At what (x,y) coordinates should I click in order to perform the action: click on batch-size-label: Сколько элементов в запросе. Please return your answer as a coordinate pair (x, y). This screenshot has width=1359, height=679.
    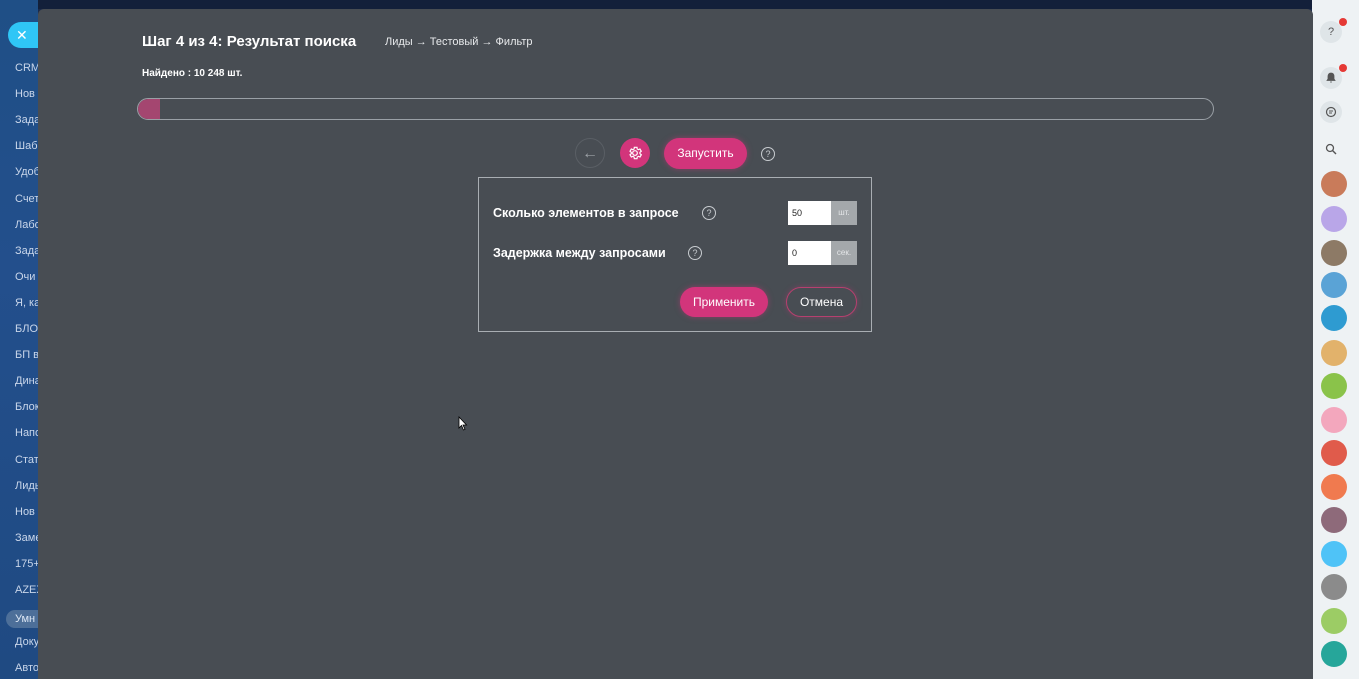
    Looking at the image, I should click on (586, 213).